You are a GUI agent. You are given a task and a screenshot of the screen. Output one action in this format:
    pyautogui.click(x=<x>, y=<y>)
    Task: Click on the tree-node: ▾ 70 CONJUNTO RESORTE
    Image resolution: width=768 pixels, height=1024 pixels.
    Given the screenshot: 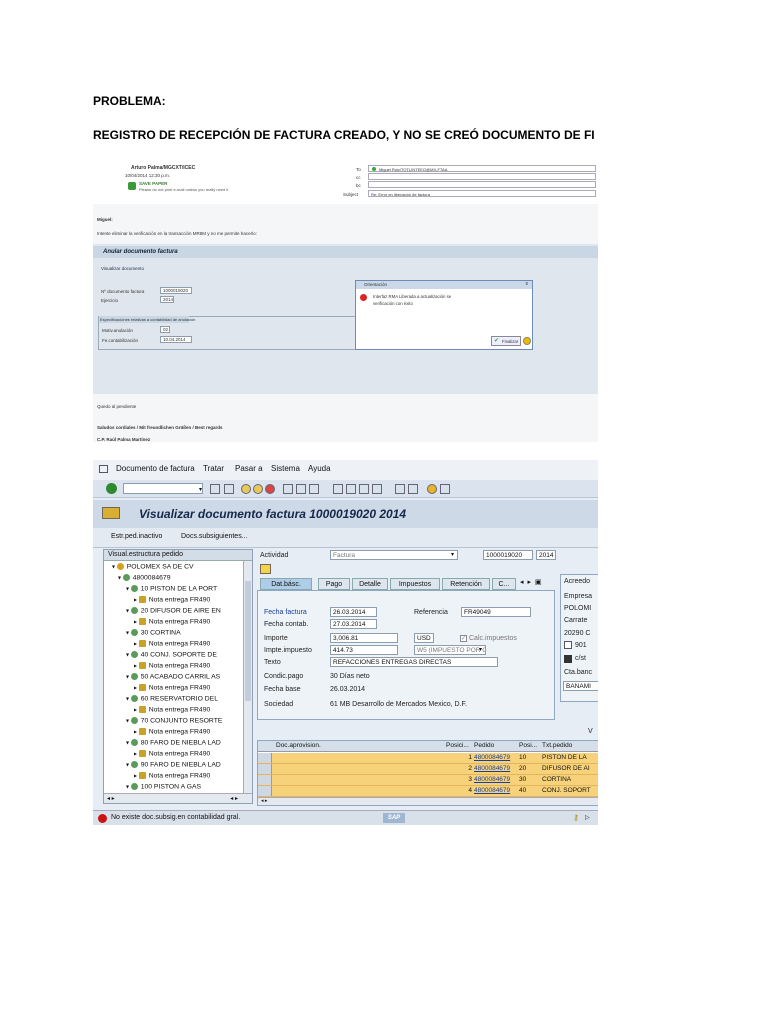 What is the action you would take?
    pyautogui.click(x=174, y=720)
    